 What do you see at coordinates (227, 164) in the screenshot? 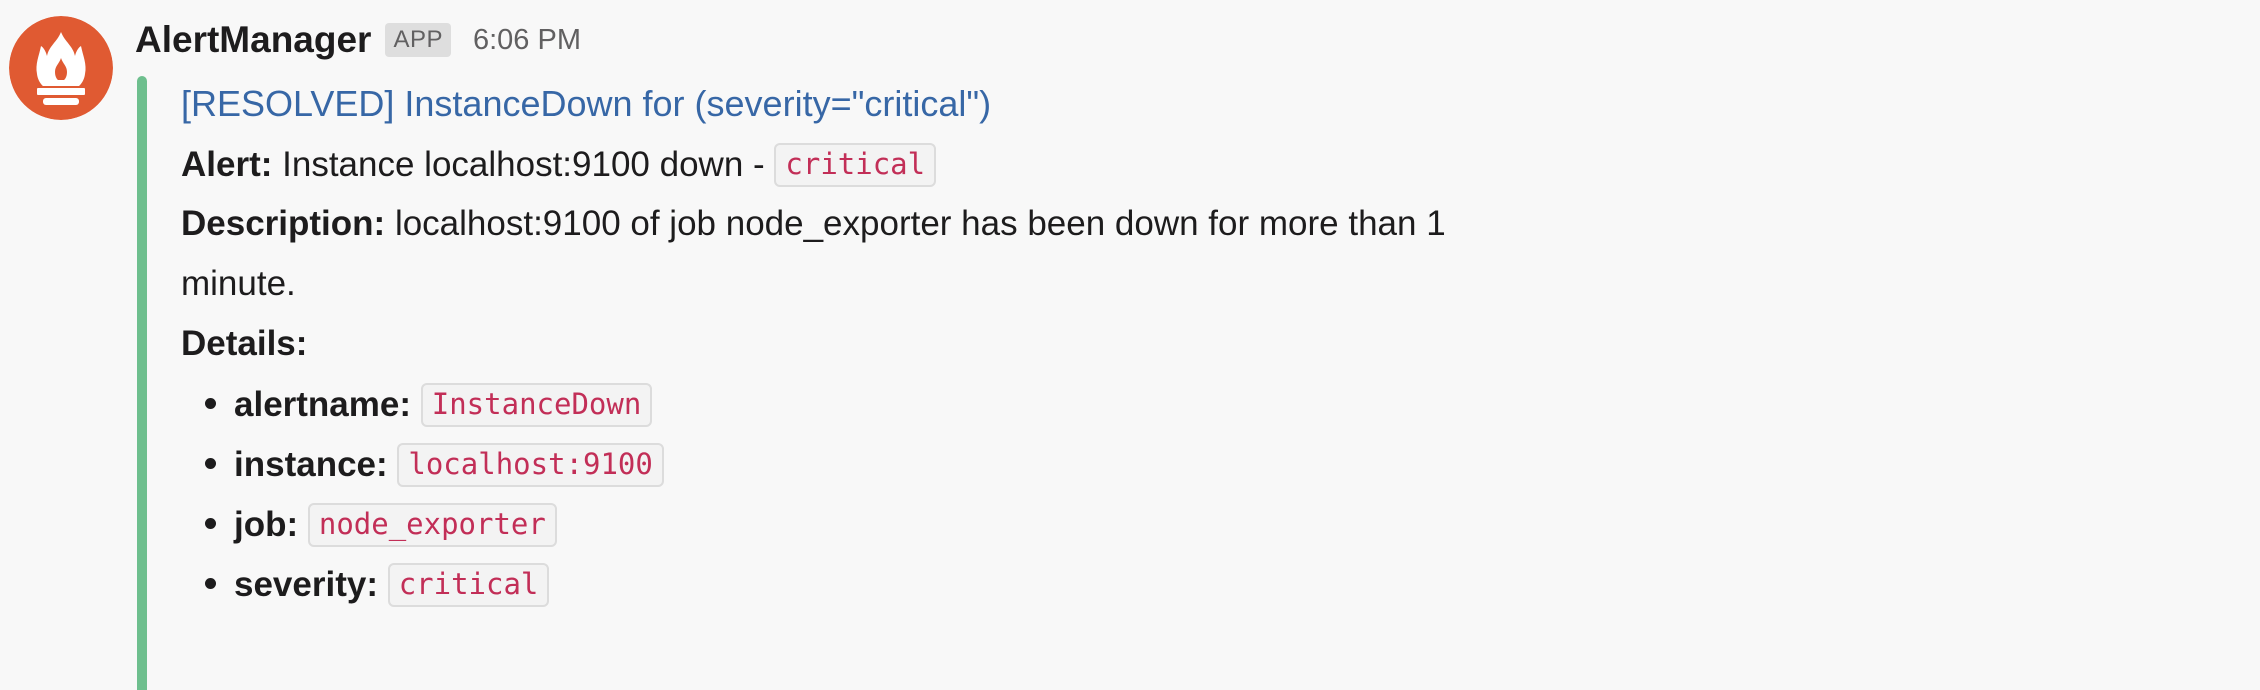
I see `alert-label: Alert:` at bounding box center [227, 164].